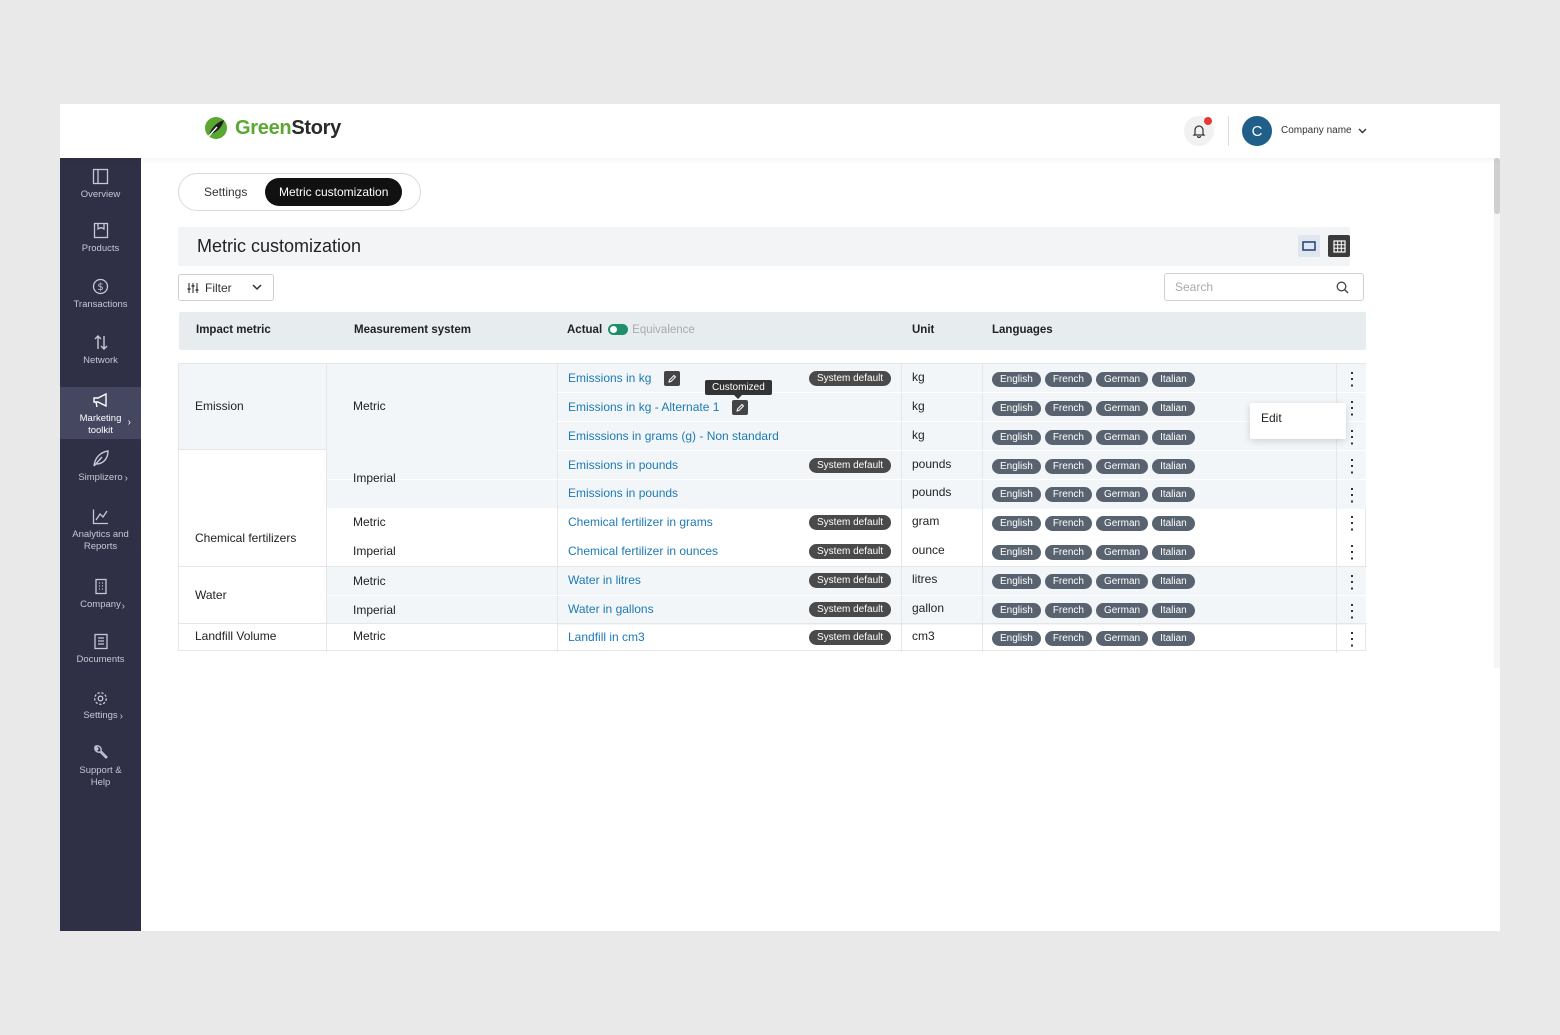 This screenshot has width=1560, height=1035. I want to click on filter-dropdown: Filter, so click(226, 287).